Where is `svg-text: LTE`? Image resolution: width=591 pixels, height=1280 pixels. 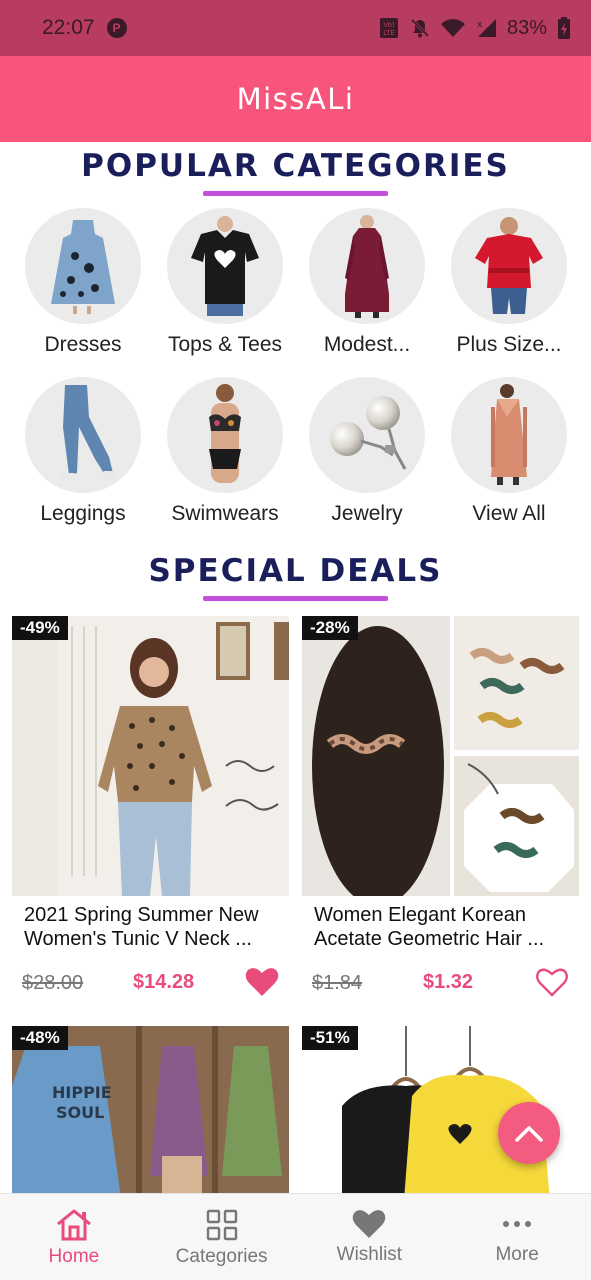
svg-text: LTE is located at coordinates (389, 33).